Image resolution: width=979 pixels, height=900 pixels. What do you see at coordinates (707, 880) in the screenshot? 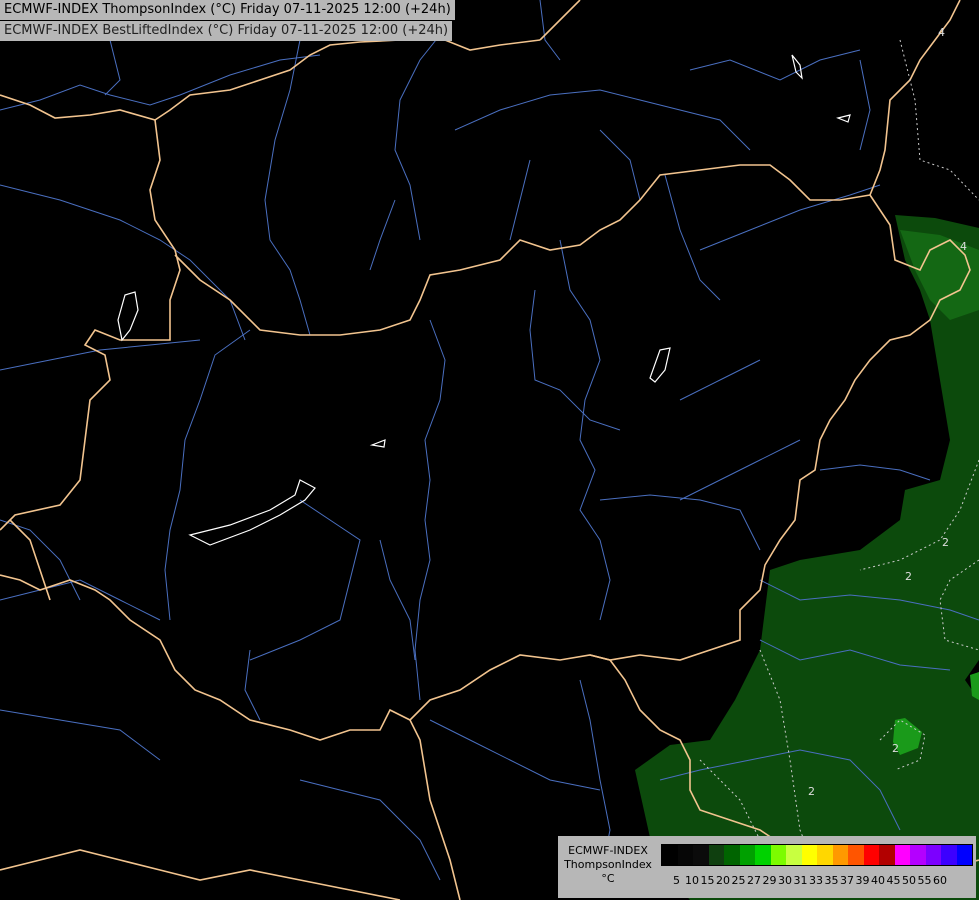
I see `legend-tick-label: 15` at bounding box center [707, 880].